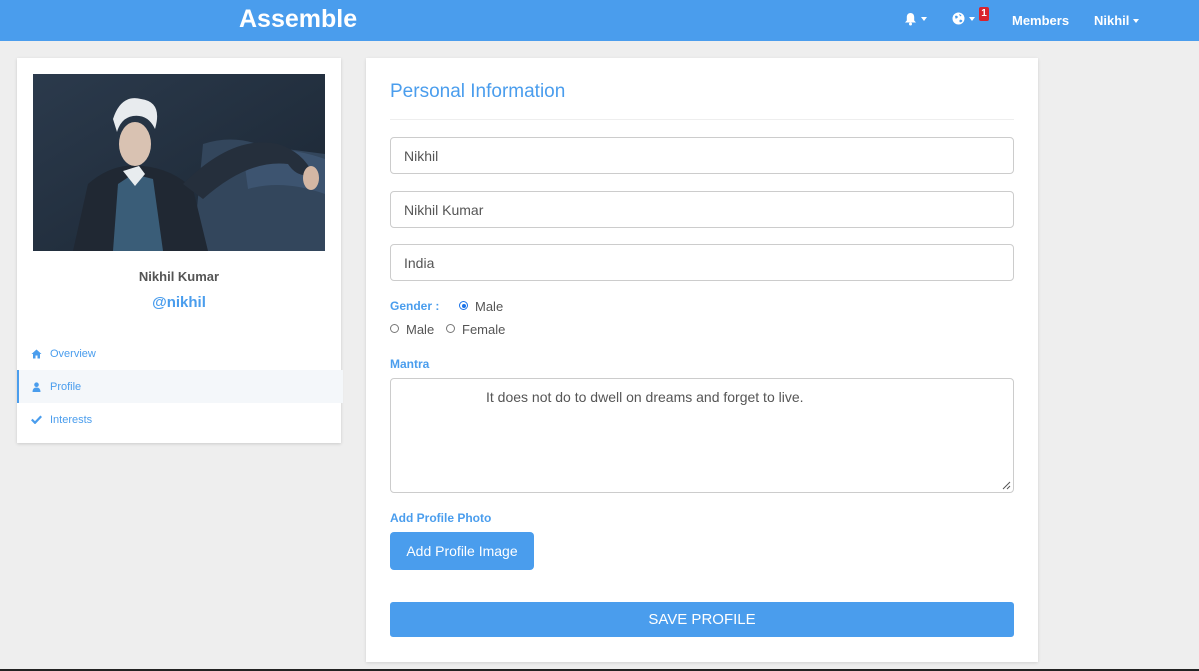 Image resolution: width=1199 pixels, height=671 pixels. I want to click on gender-label: Gender :, so click(415, 306).